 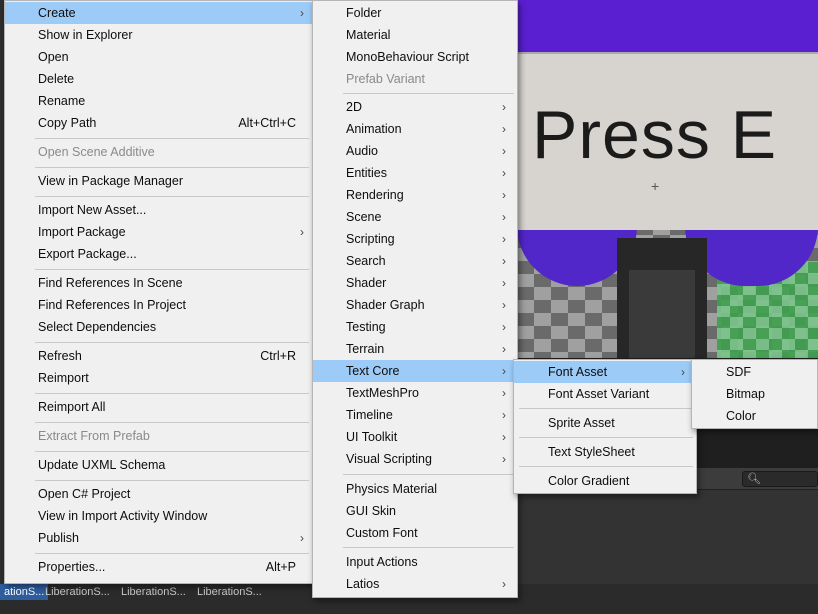 I want to click on menu-item-bitmap: Bitmap, so click(x=754, y=394).